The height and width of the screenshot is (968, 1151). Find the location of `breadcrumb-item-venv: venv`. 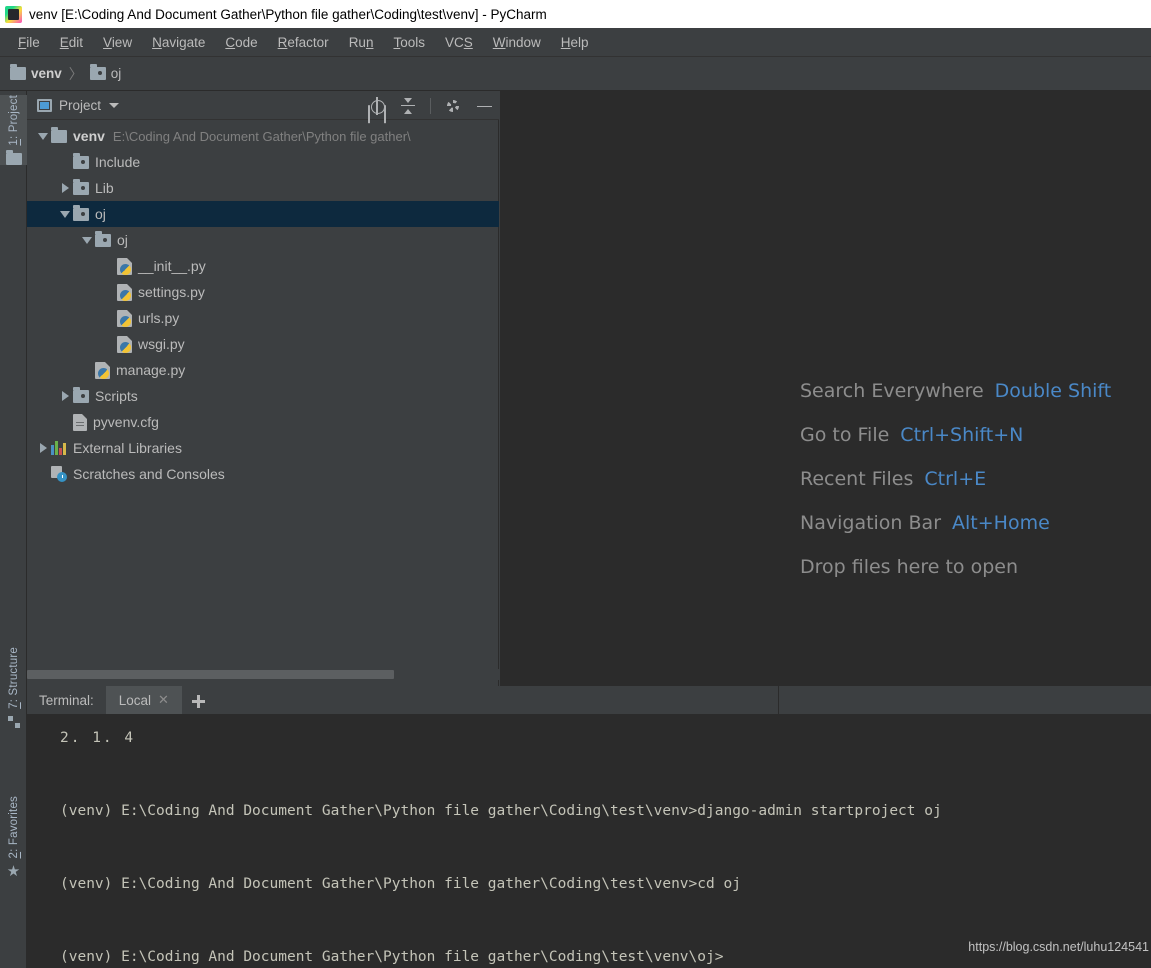

breadcrumb-item-venv: venv is located at coordinates (36, 72).